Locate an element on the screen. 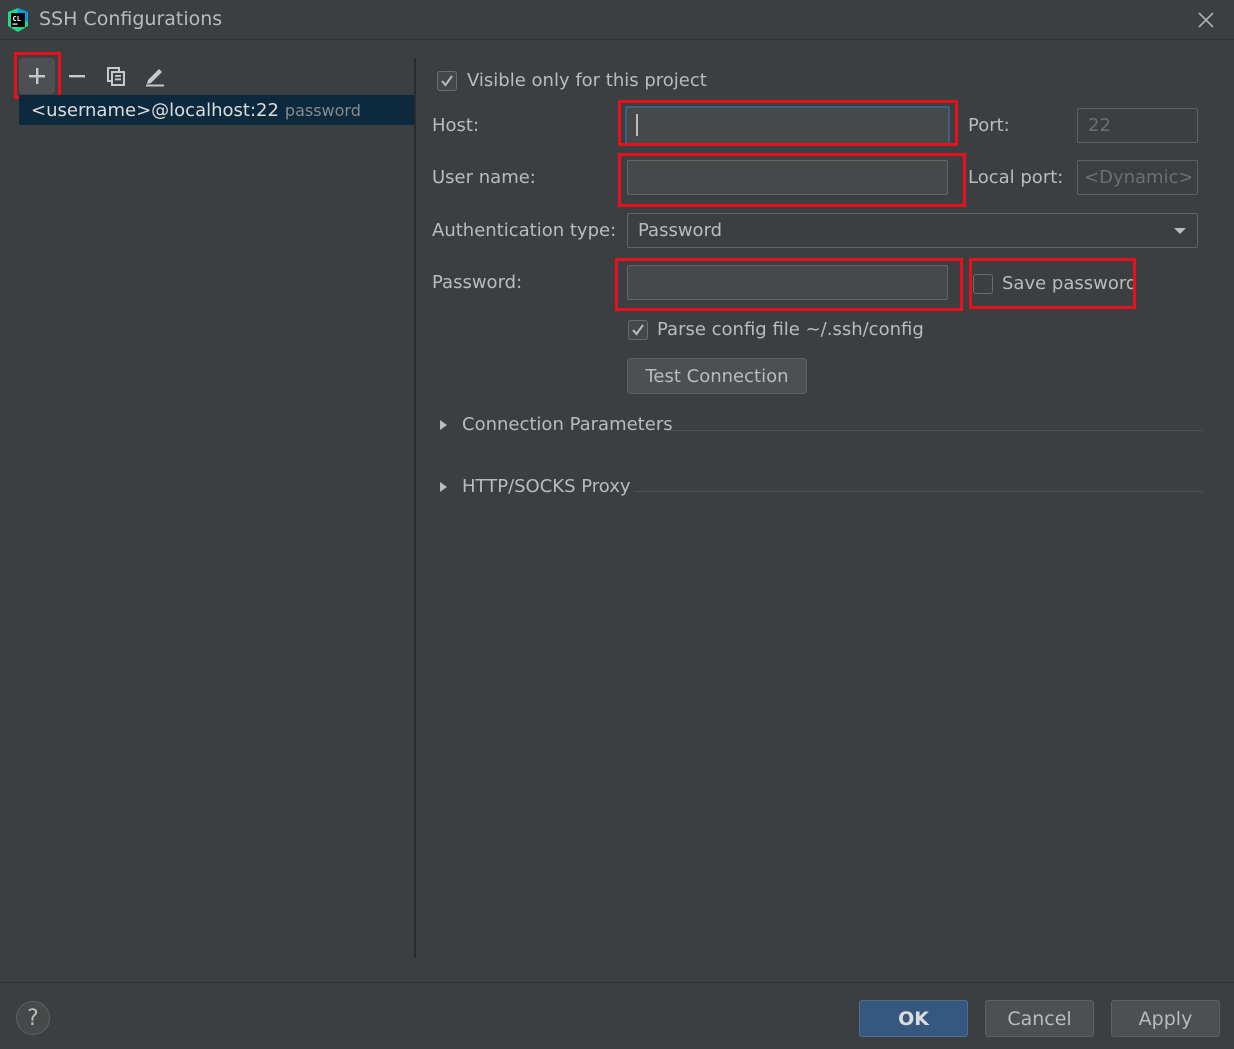 The height and width of the screenshot is (1049, 1234). proxy-header: HTTP/SOCKS Proxy is located at coordinates (533, 486).